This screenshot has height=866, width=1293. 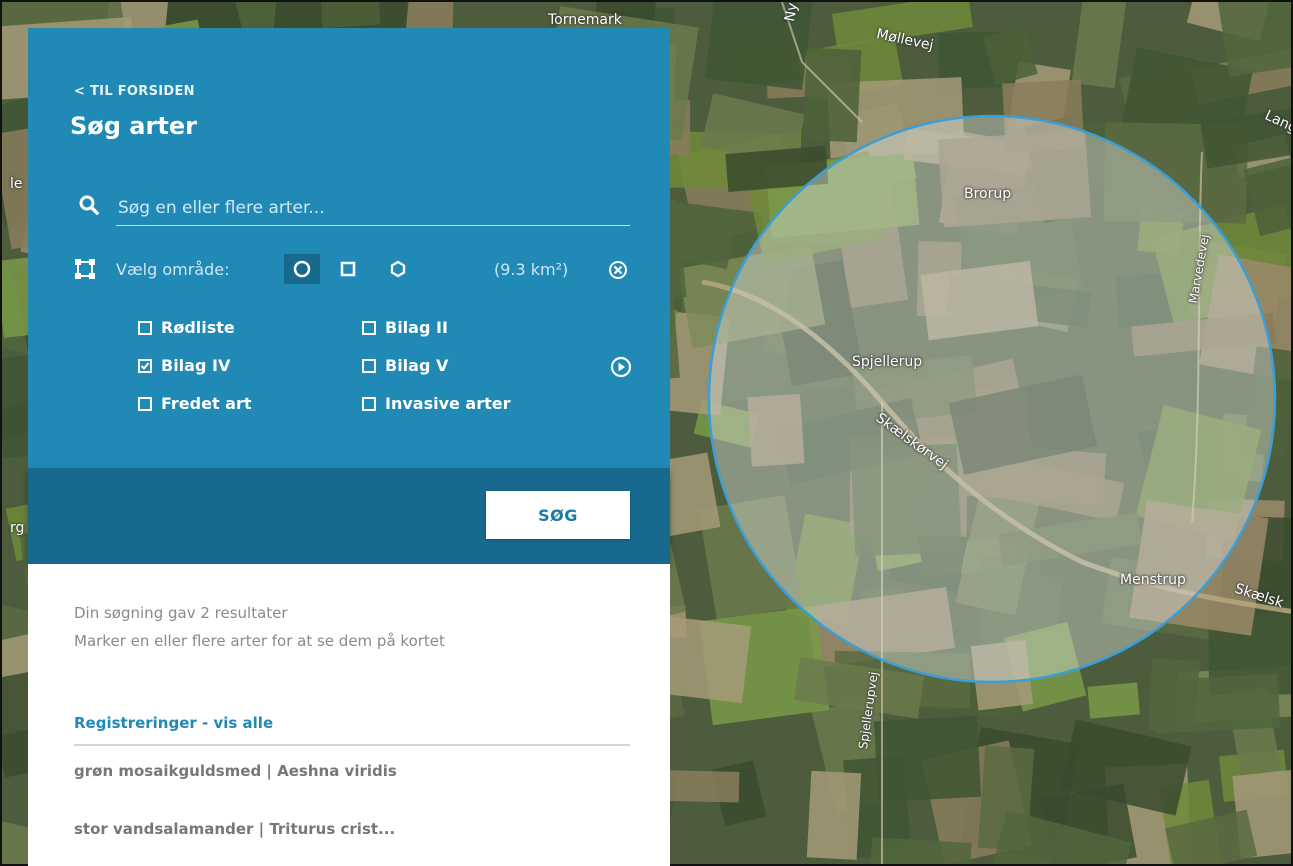 I want to click on filter-bilag-iv: Bilag IV, so click(x=184, y=365).